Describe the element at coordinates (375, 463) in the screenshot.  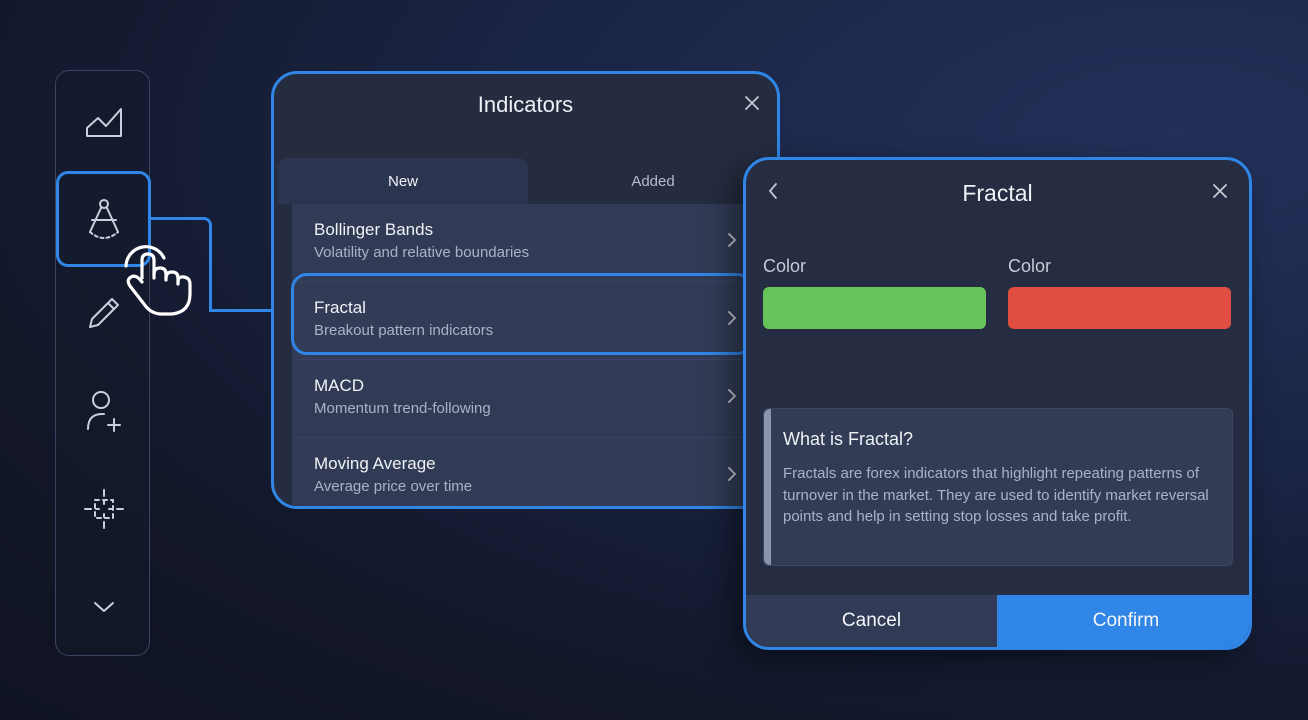
I see `item-name: Moving Average` at that location.